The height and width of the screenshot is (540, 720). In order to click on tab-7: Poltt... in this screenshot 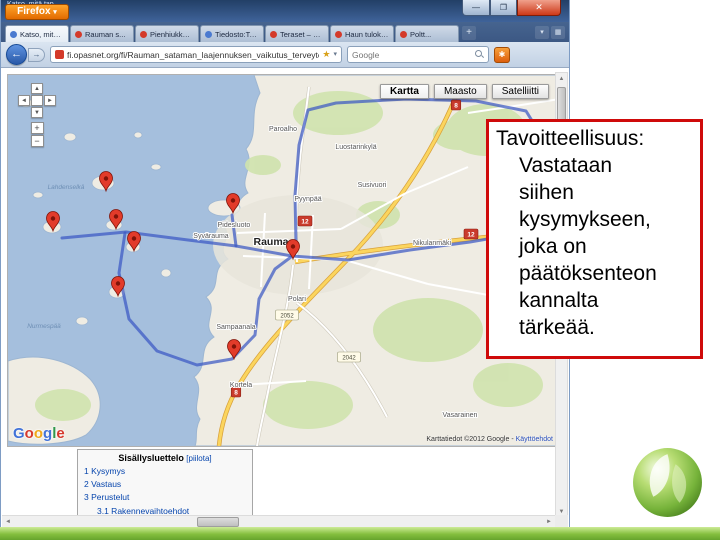, I will do `click(427, 33)`.